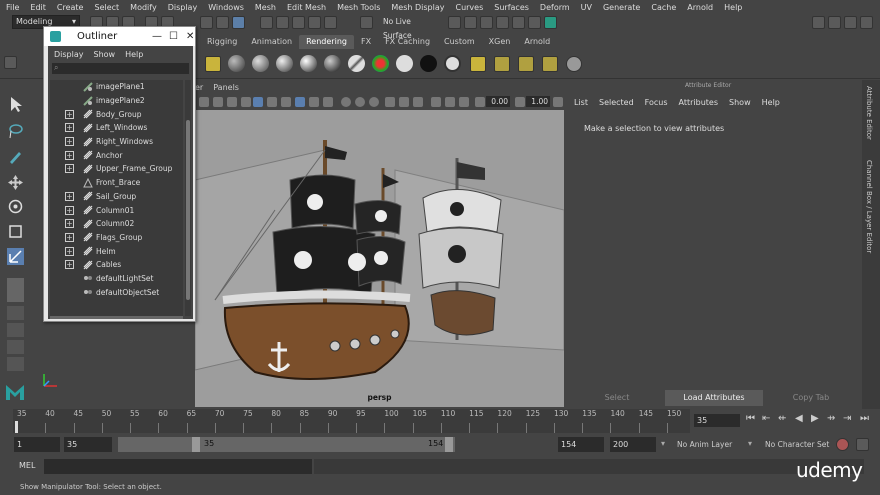 The image size is (880, 495). Describe the element at coordinates (222, 22) in the screenshot. I see `select-object-icon` at that location.